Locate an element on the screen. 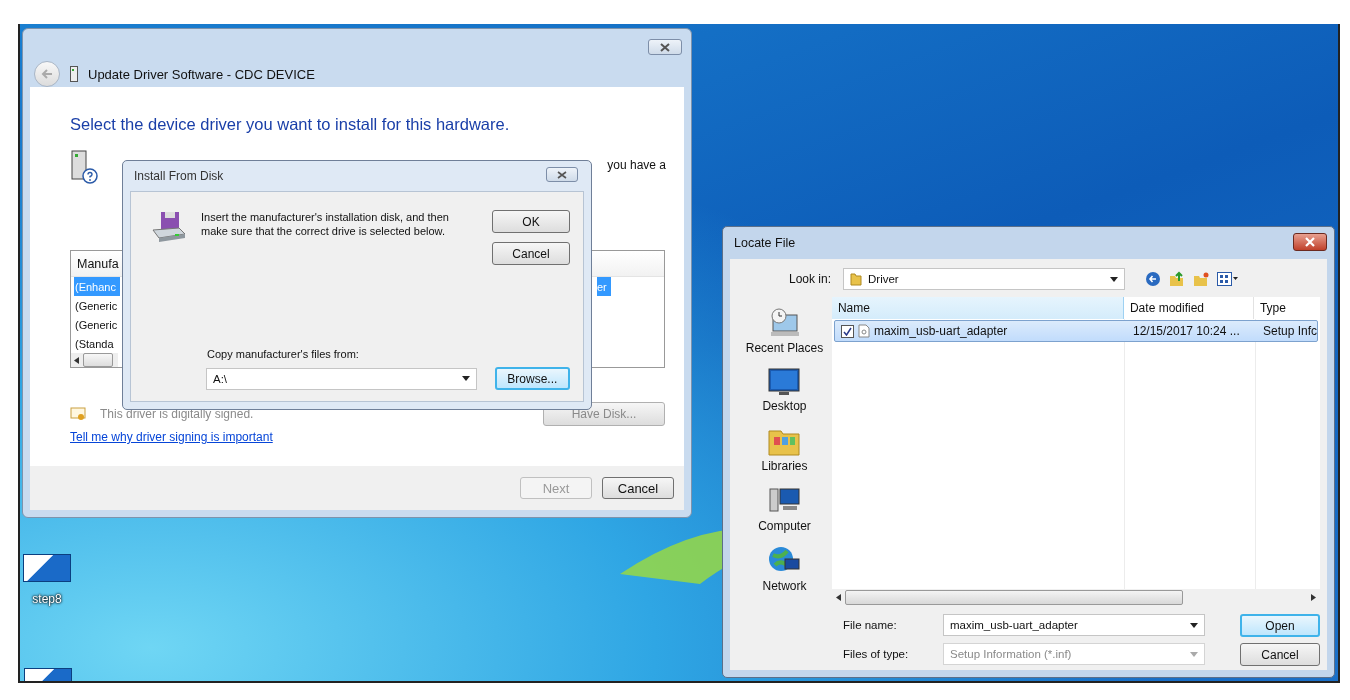 The image size is (1350, 700). field-label: Files of type: is located at coordinates (876, 654).